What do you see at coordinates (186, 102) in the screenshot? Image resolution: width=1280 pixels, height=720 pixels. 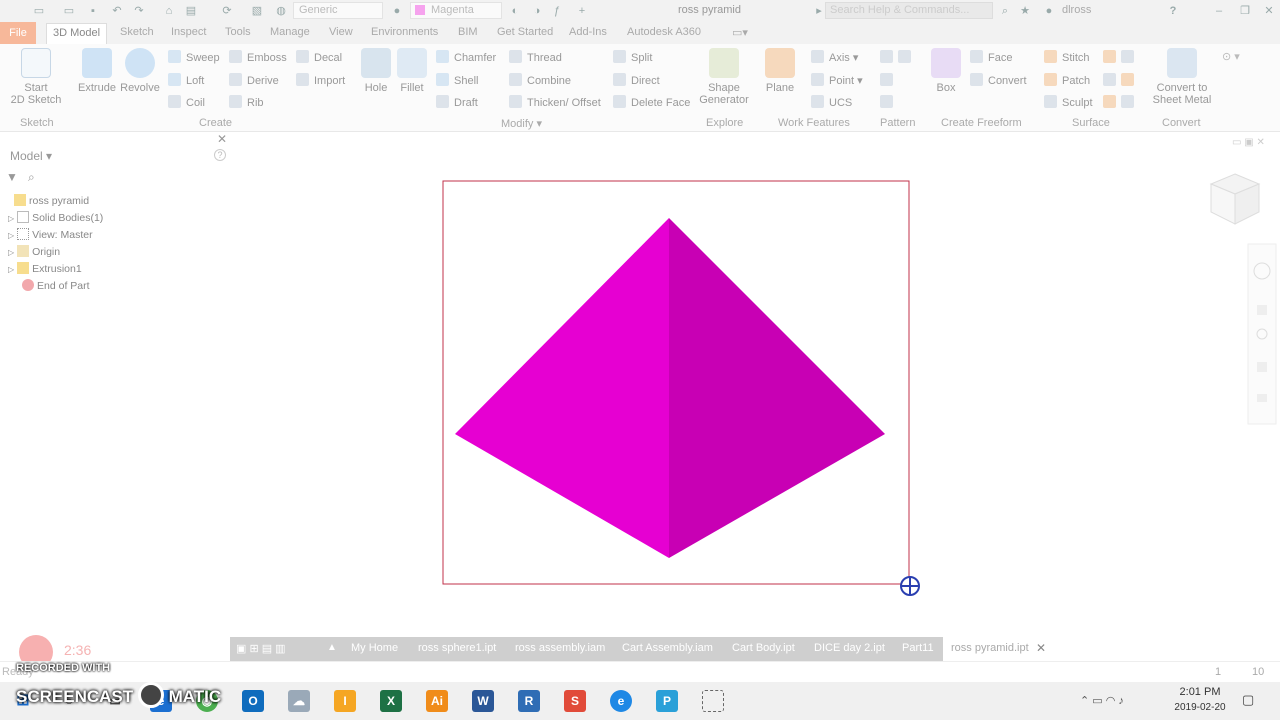 I see `coil-button: Coil` at bounding box center [186, 102].